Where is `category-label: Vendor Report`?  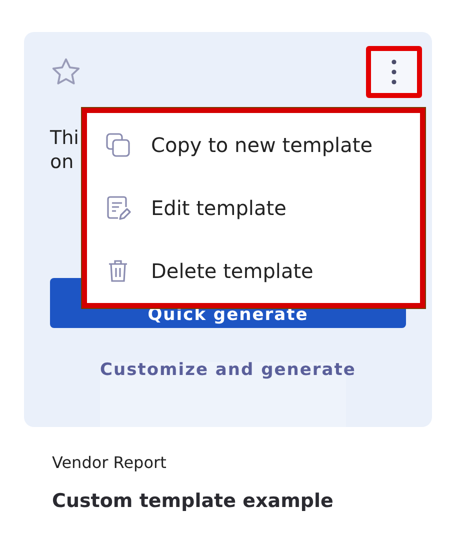 category-label: Vendor Report is located at coordinates (109, 462).